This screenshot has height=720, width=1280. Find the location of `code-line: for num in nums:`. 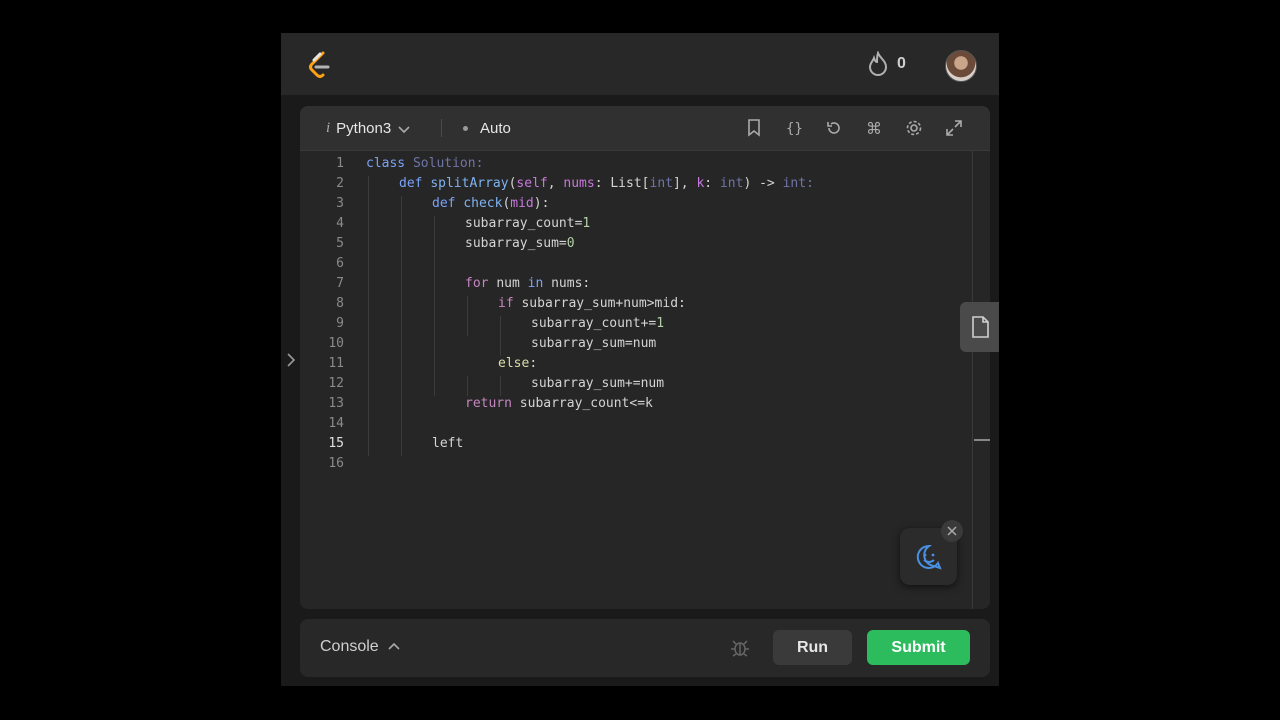

code-line: for num in nums: is located at coordinates (527, 283).